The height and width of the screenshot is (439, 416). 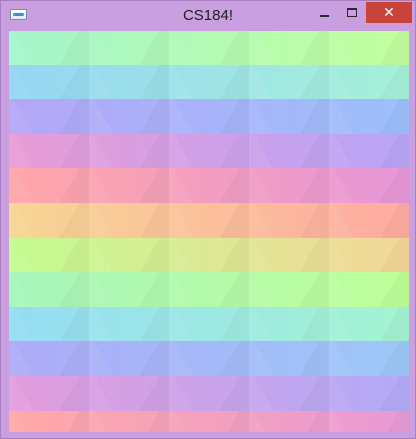 I want to click on maximize-button, so click(x=352, y=12).